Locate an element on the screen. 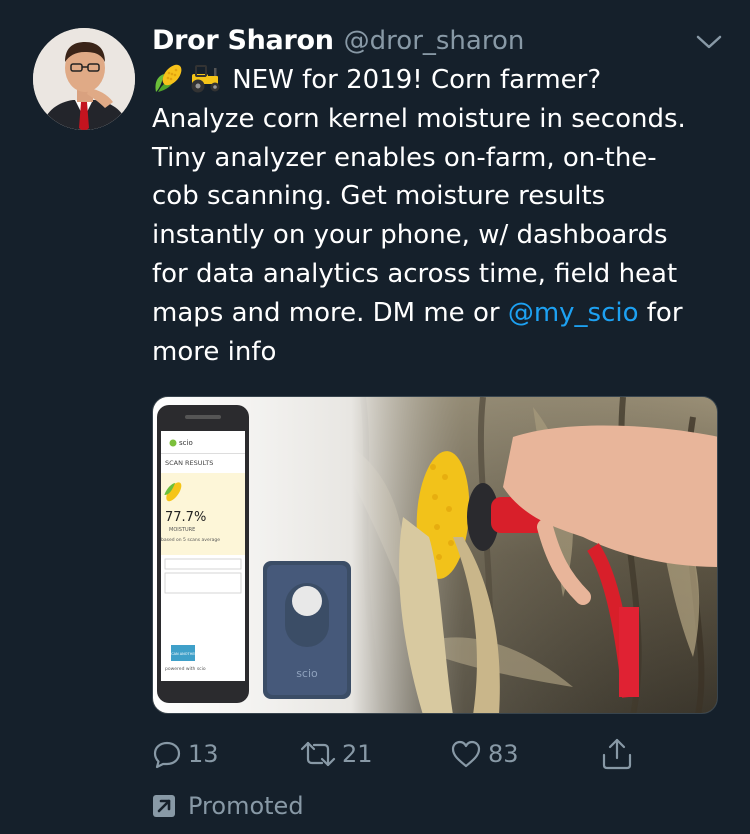 The width and height of the screenshot is (750, 834). retweet-count: 21 is located at coordinates (357, 754).